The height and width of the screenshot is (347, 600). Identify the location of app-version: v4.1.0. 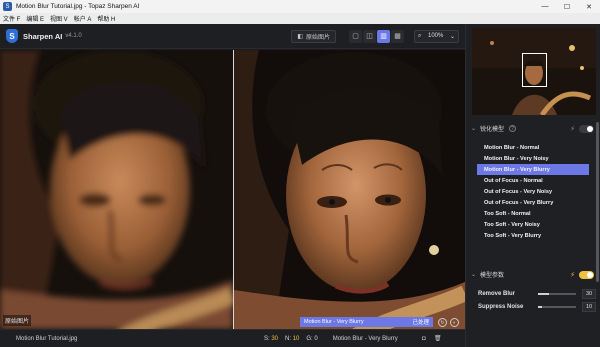
(73, 36).